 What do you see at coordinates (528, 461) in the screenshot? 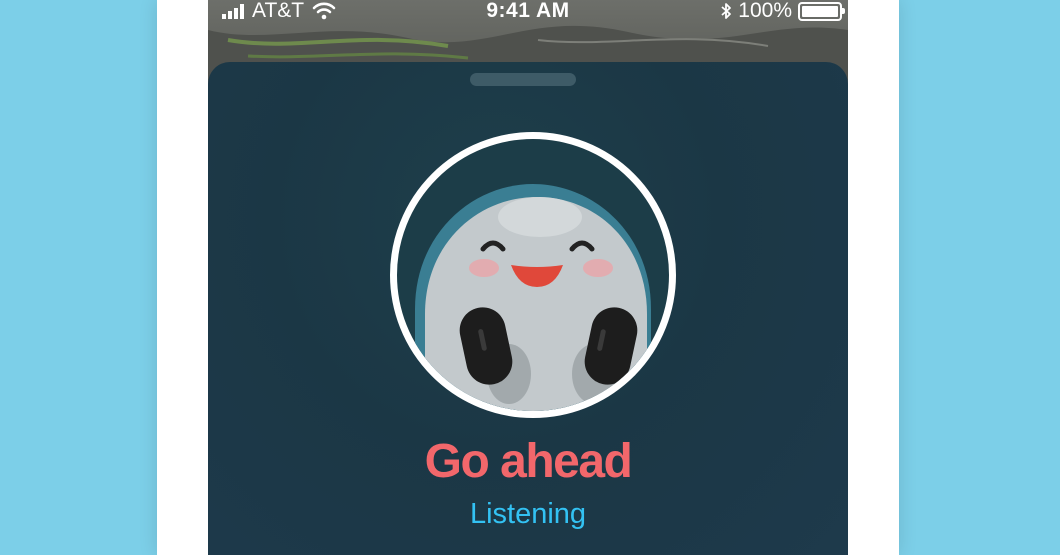
I see `prompt-title: Go ahead` at bounding box center [528, 461].